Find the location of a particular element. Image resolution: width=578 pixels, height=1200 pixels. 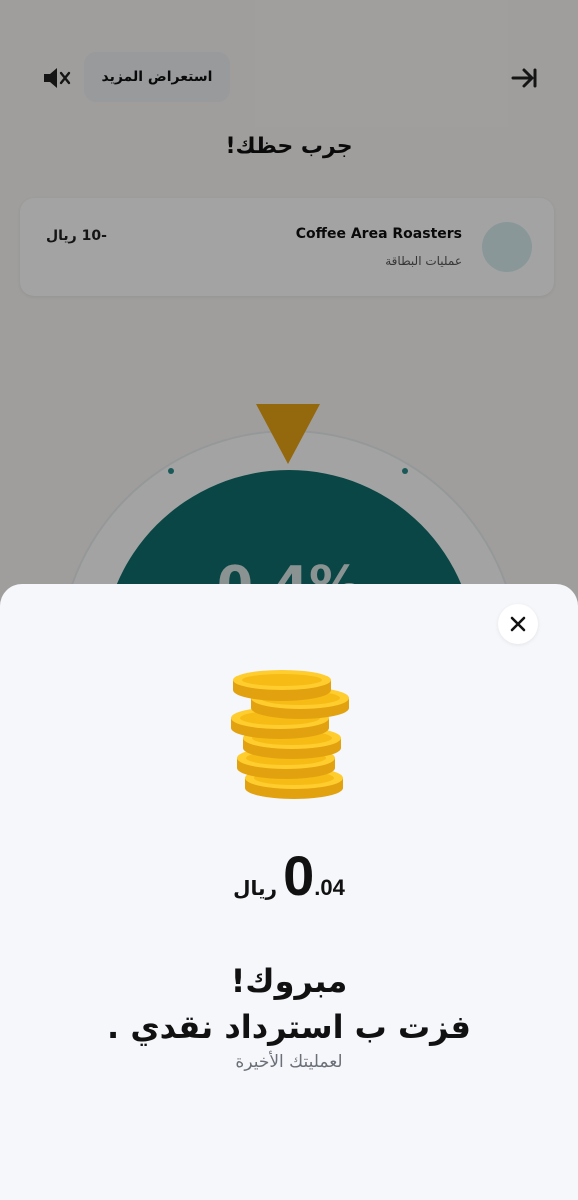

cashback-message: فزت ب استرداد نقدي . is located at coordinates (289, 1027).